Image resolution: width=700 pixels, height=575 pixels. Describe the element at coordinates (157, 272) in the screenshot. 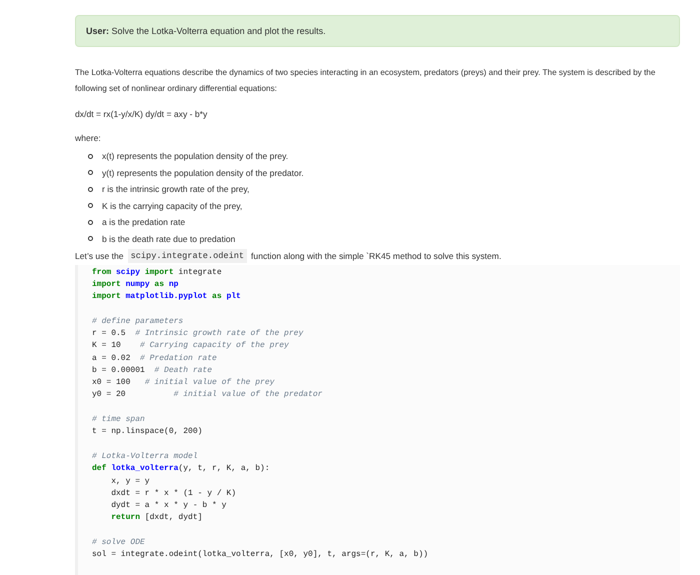

I see `code-line: from scipy import integrate` at that location.